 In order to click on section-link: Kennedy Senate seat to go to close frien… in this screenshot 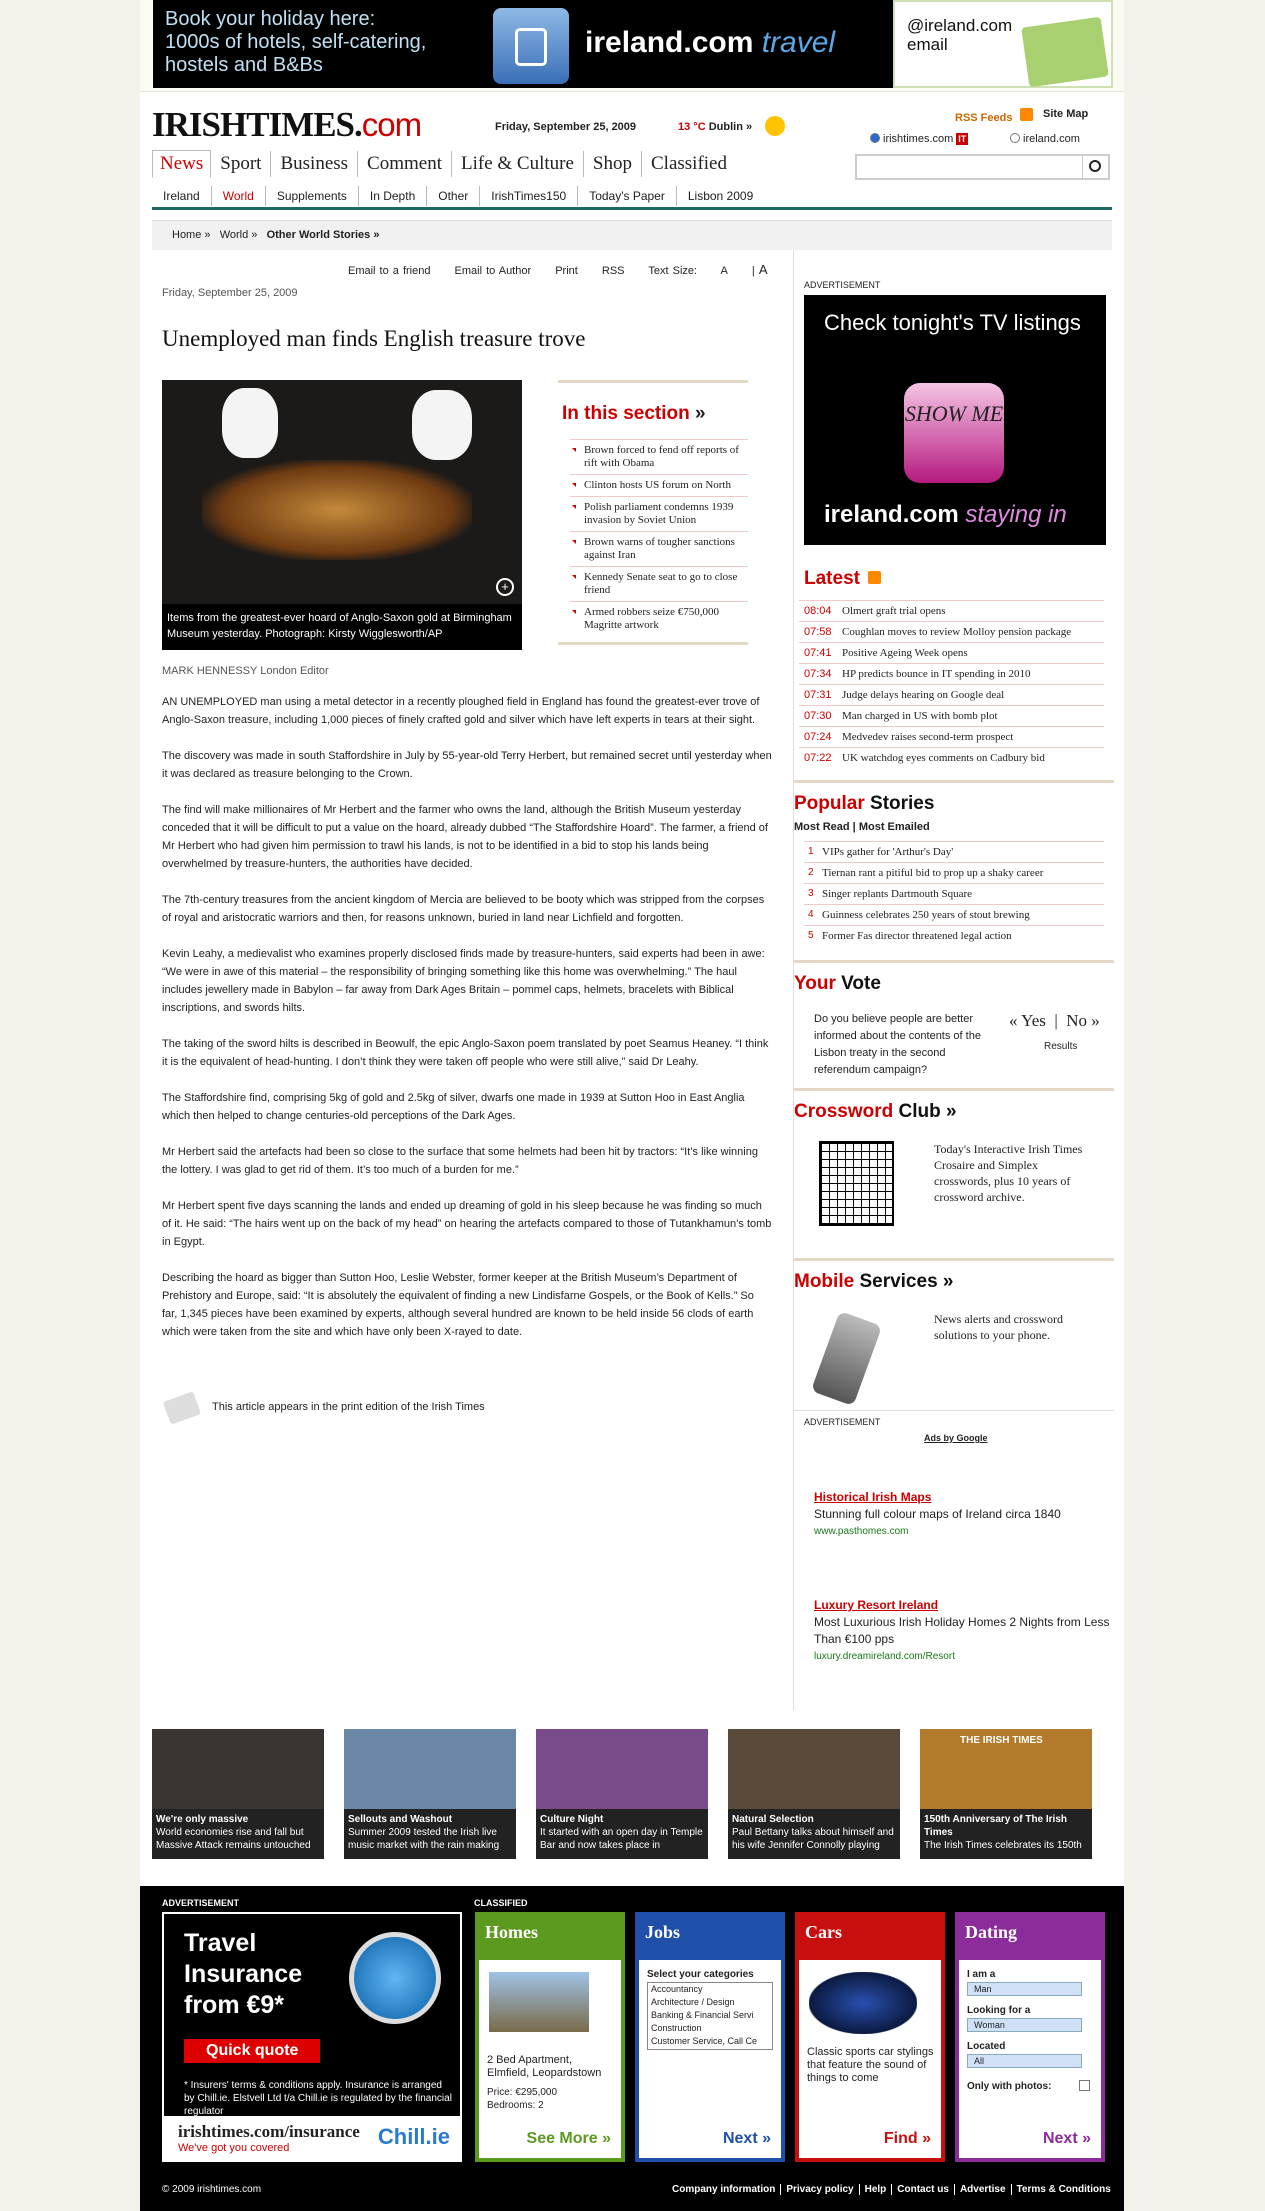, I will do `click(659, 583)`.